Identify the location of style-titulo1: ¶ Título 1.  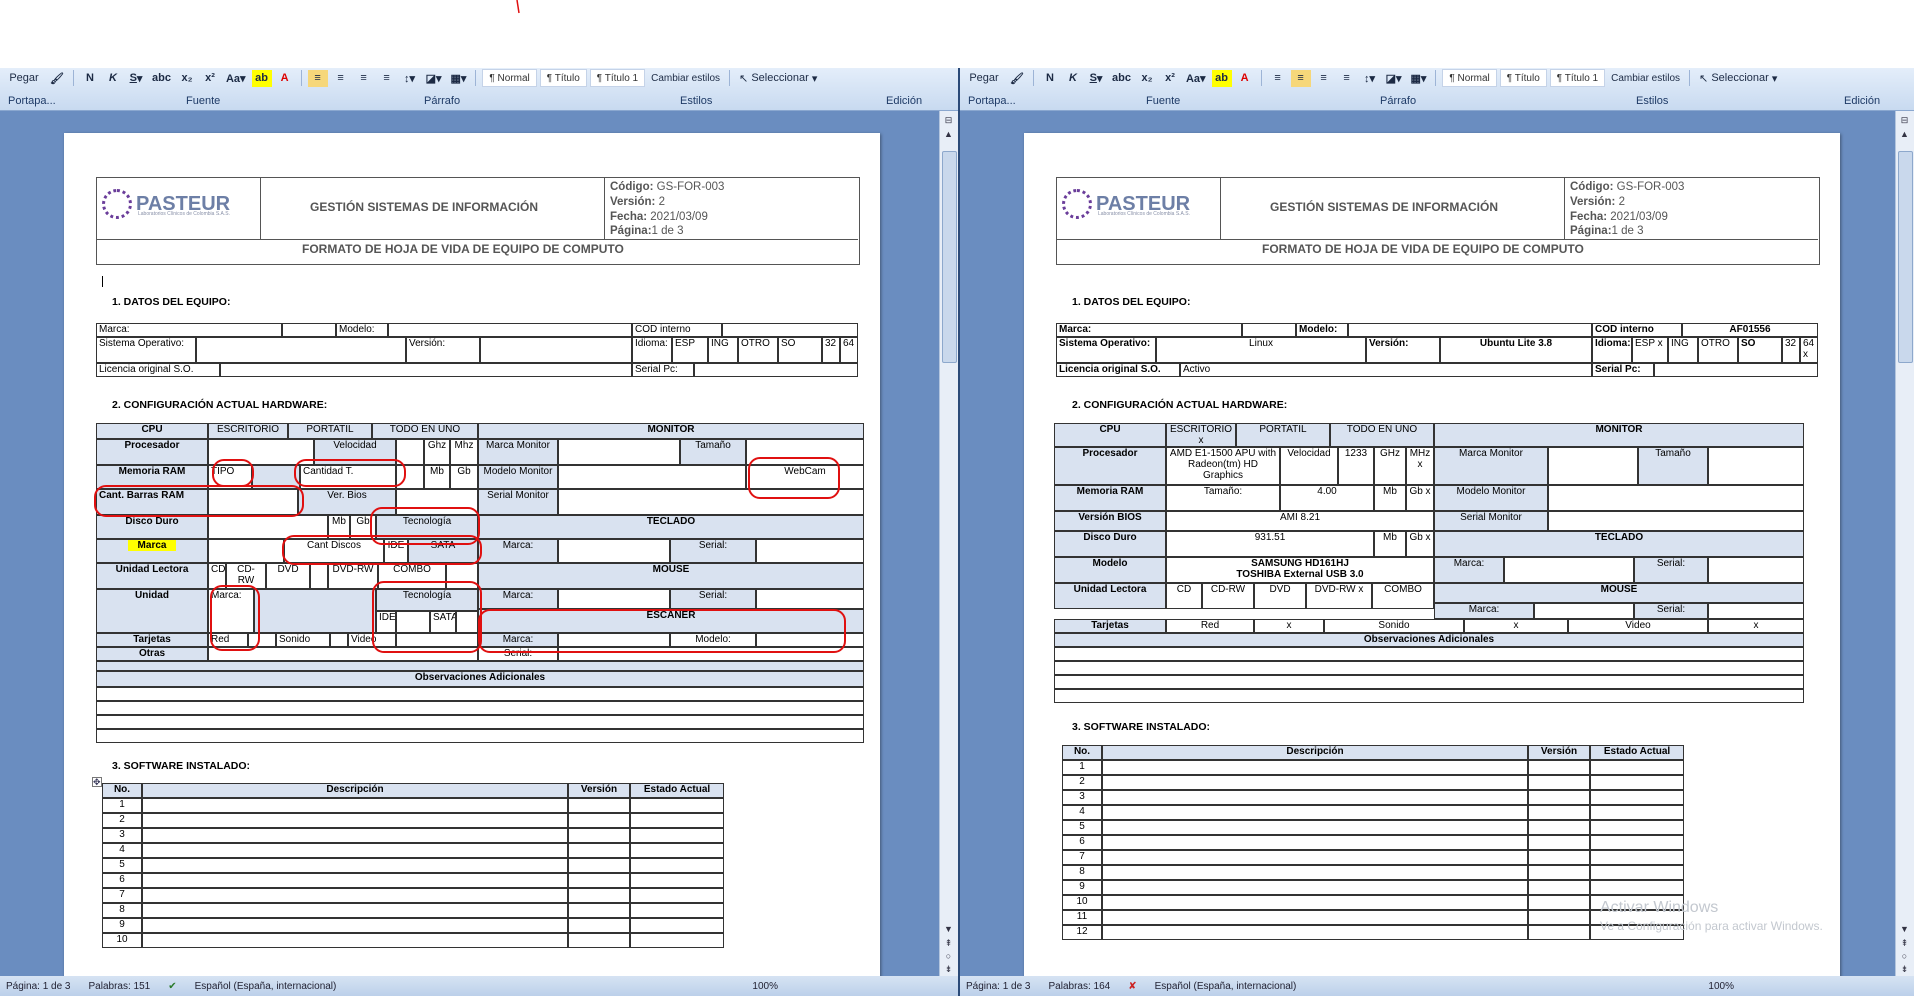
(617, 78).